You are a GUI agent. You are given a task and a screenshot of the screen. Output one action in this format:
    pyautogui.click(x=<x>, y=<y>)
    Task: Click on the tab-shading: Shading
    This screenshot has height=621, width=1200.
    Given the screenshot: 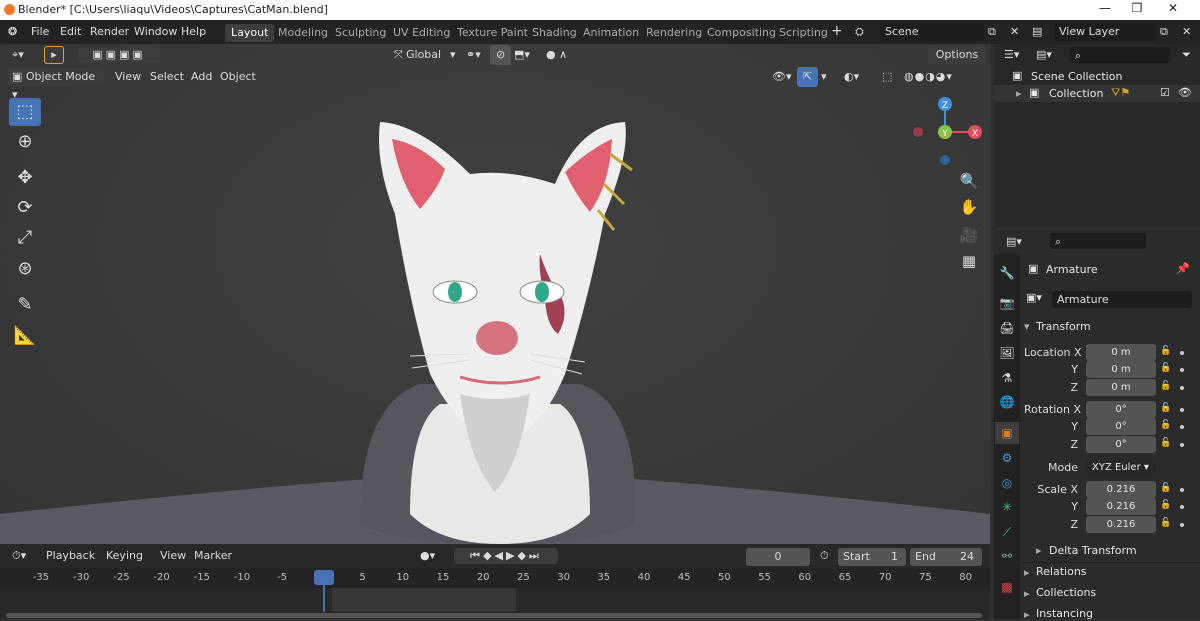 What is the action you would take?
    pyautogui.click(x=554, y=33)
    